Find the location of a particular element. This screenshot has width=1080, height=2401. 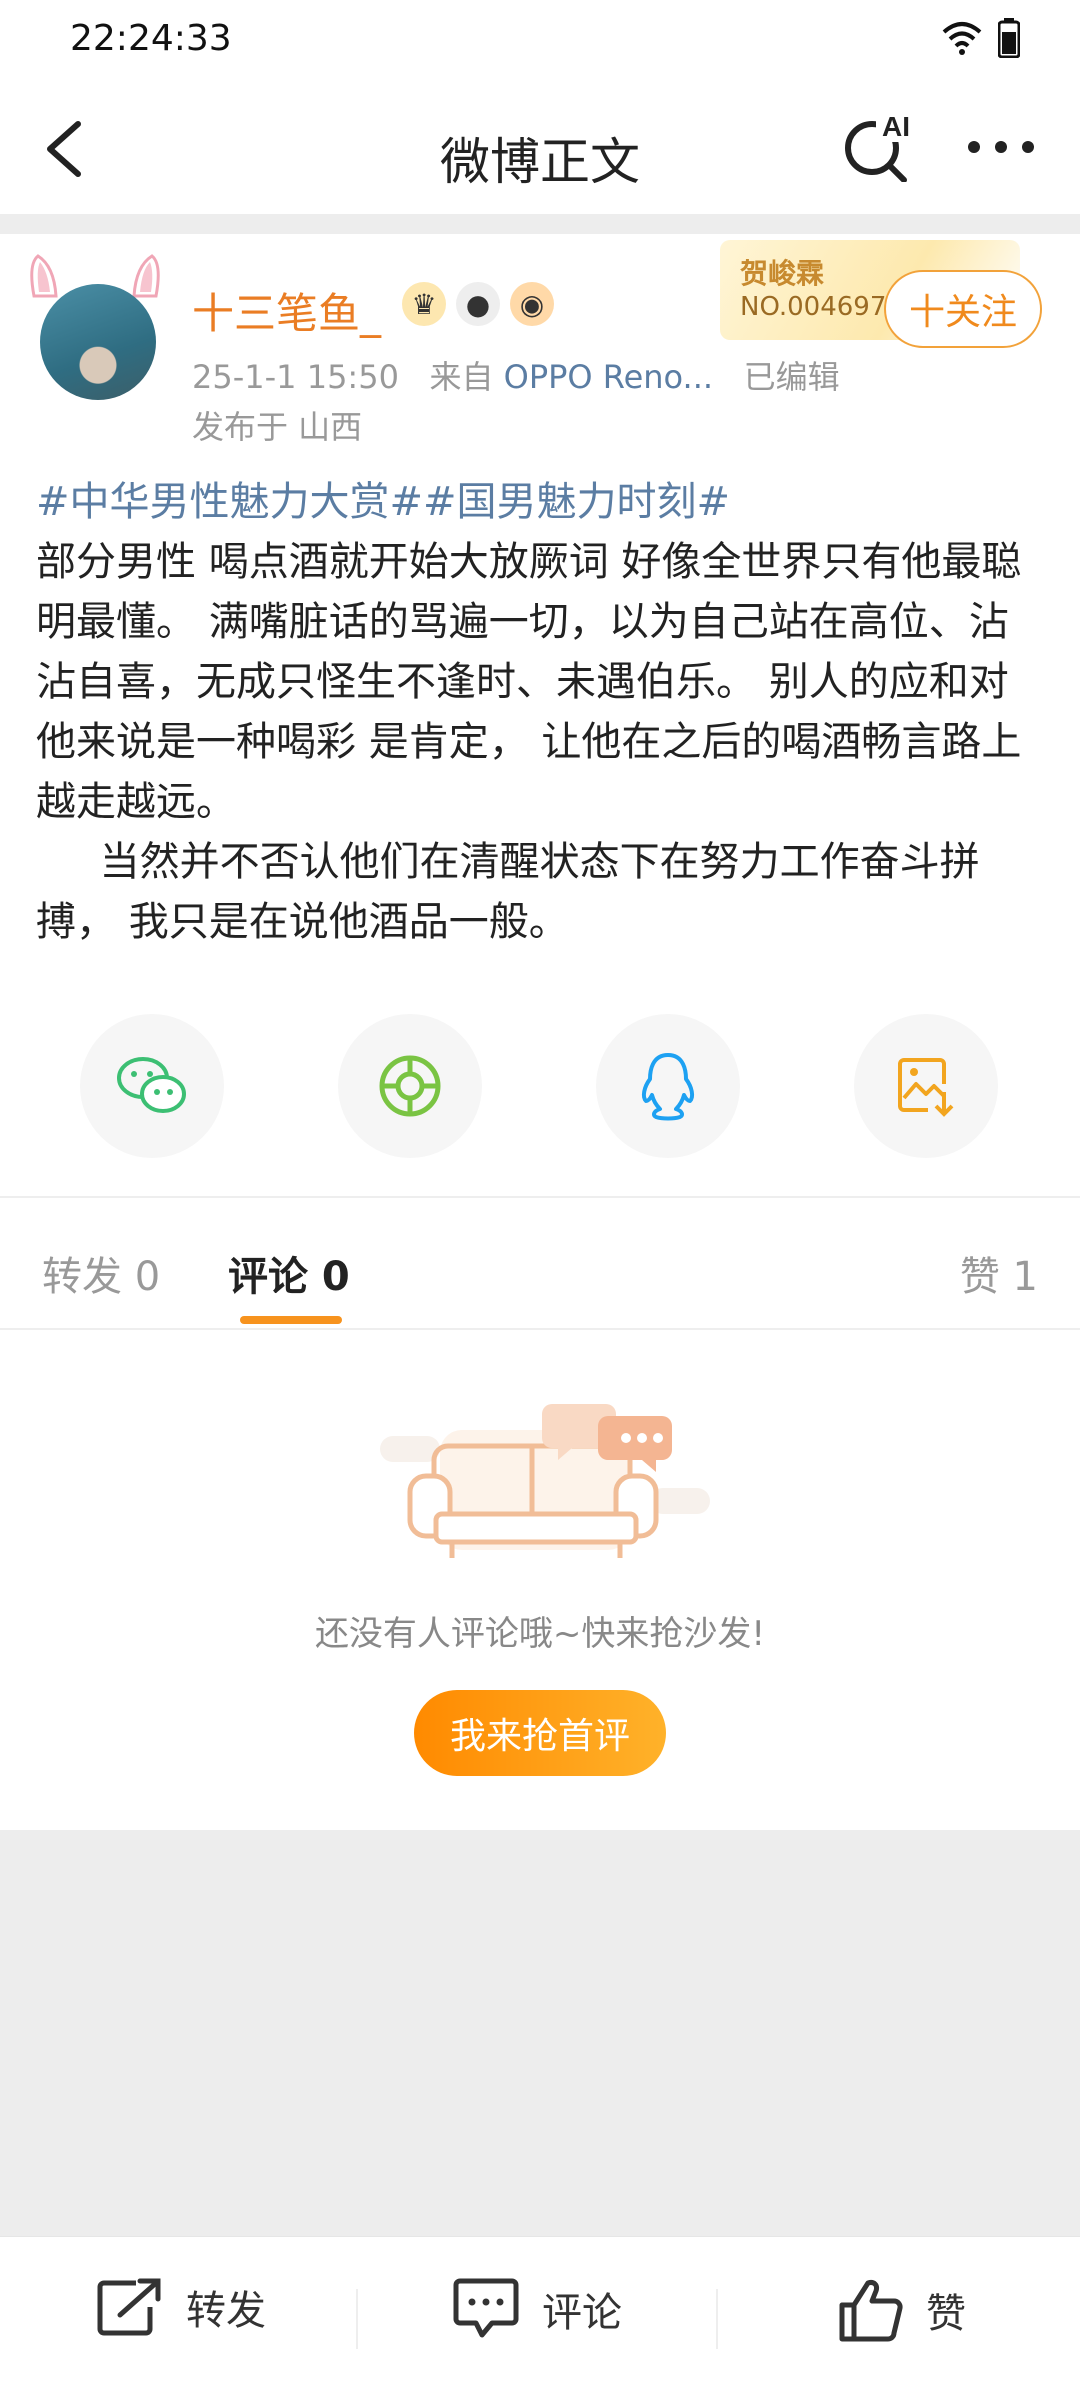

first-comment-button: 我来抢首评 is located at coordinates (540, 1733).